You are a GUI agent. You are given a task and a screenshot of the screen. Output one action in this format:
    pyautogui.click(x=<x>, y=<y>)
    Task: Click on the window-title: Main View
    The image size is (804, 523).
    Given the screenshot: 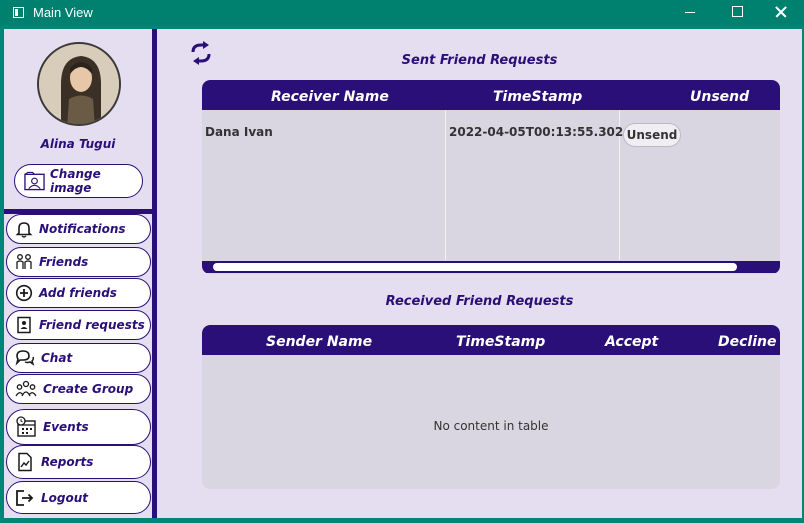 What is the action you would take?
    pyautogui.click(x=63, y=12)
    